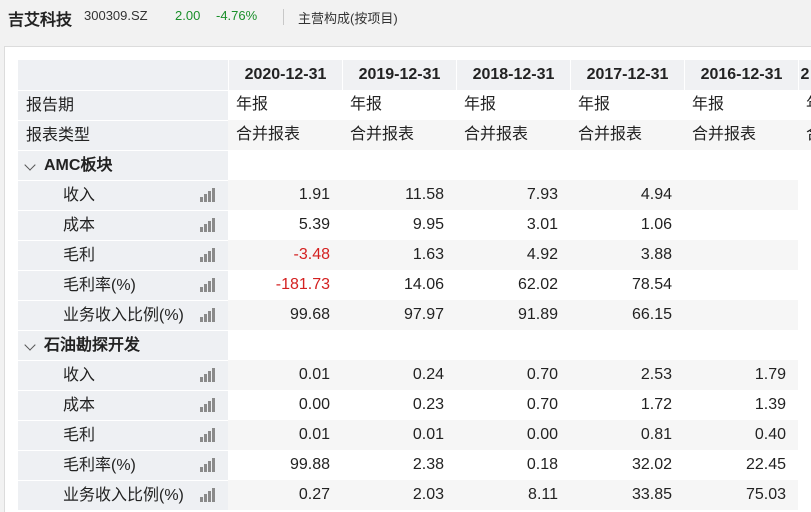  Describe the element at coordinates (423, 284) in the screenshot. I see `value-cell: 14.06` at that location.